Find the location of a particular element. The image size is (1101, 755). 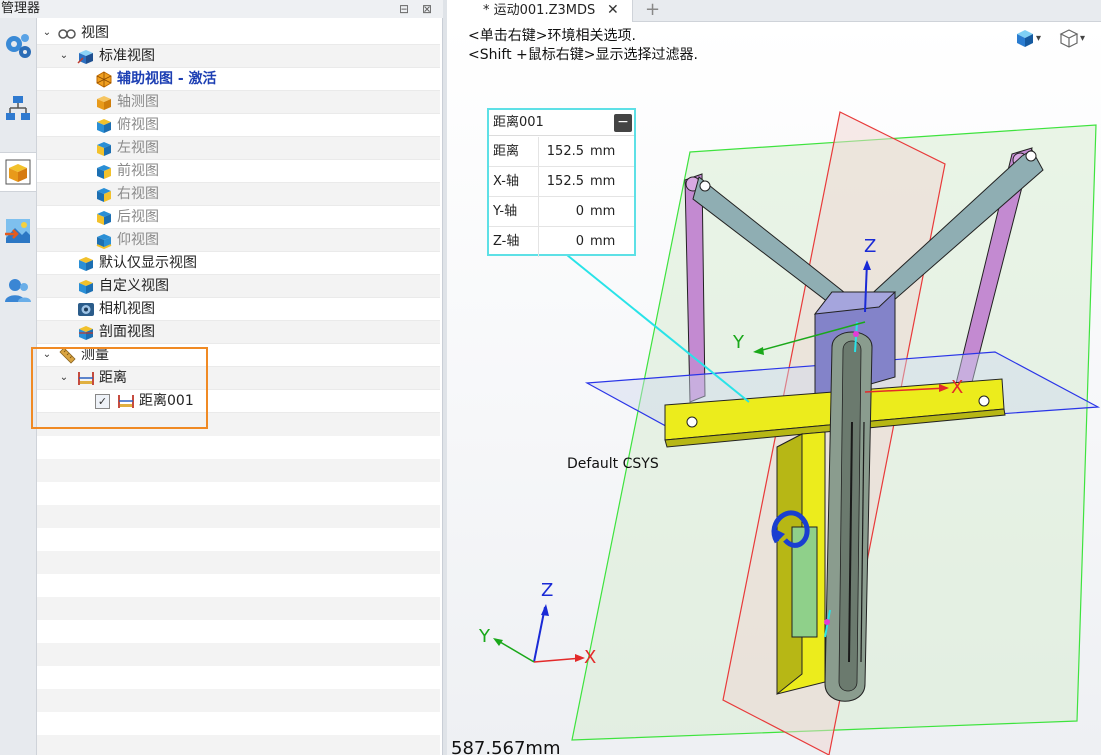

hint-shift-right-click: <Shift +鼠标右键>显示选择过滤器. is located at coordinates (583, 55).